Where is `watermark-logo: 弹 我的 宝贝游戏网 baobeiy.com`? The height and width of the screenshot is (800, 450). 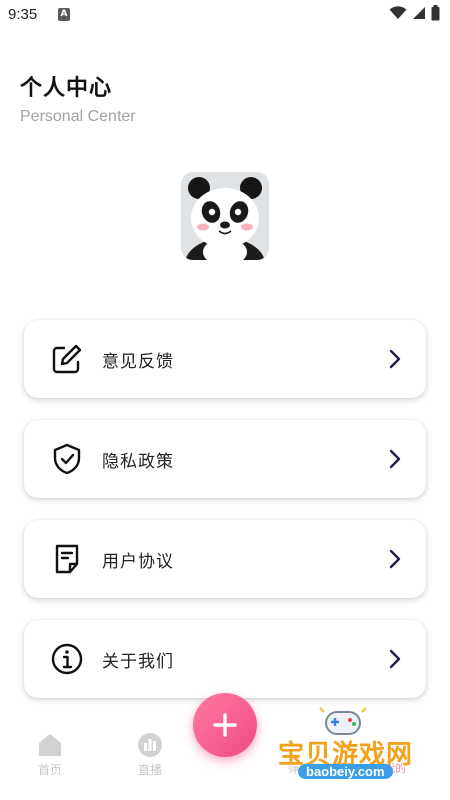
watermark-logo: 弹 我的 宝贝游戏网 baobeiy.com is located at coordinates (357, 746).